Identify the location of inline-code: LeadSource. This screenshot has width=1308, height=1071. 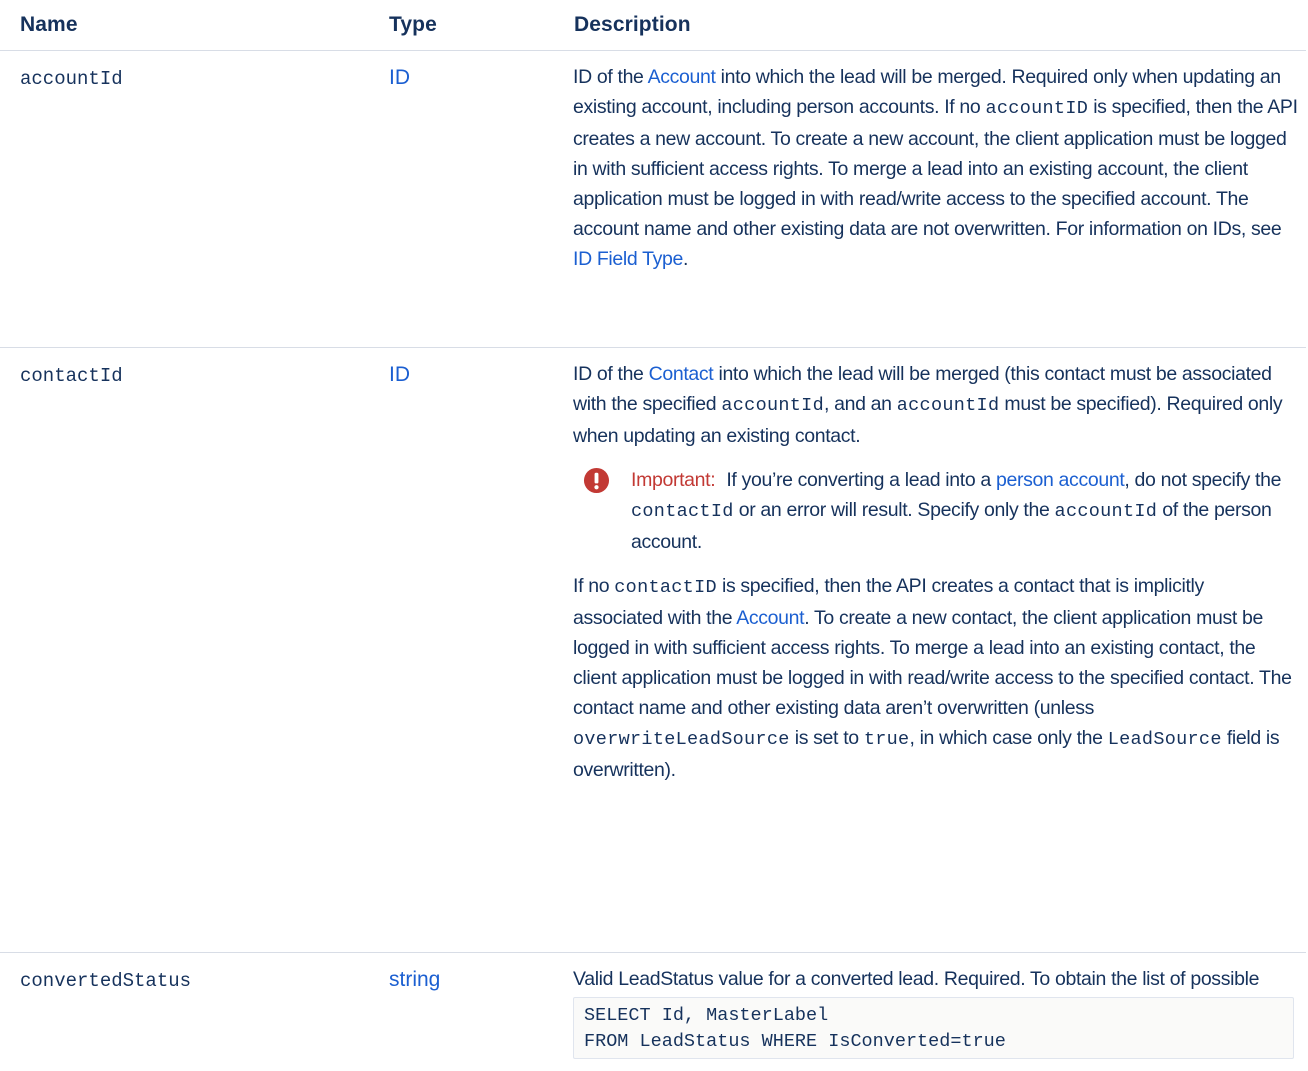
(1164, 739).